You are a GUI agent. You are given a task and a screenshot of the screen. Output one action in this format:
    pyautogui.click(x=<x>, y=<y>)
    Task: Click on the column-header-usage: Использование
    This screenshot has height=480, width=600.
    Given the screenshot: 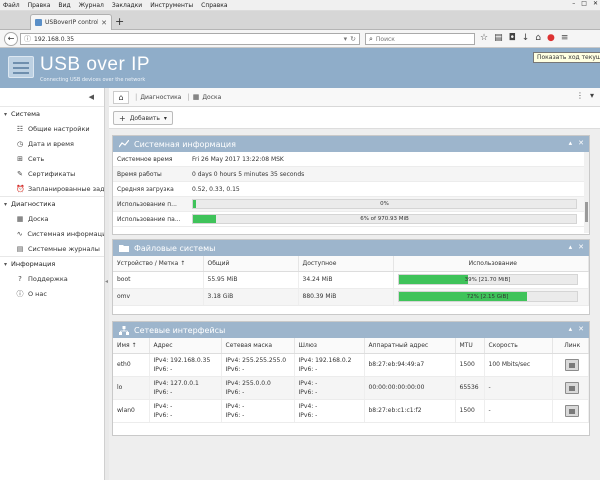 What is the action you would take?
    pyautogui.click(x=491, y=264)
    